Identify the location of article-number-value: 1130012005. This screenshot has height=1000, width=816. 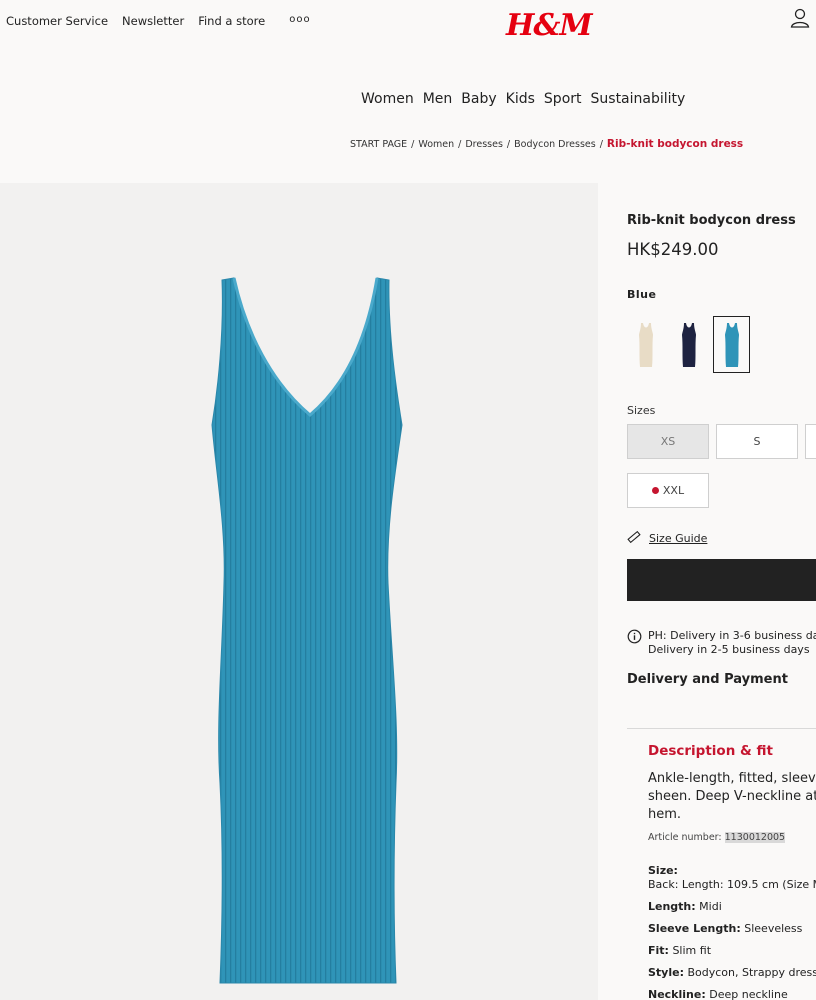
(755, 837).